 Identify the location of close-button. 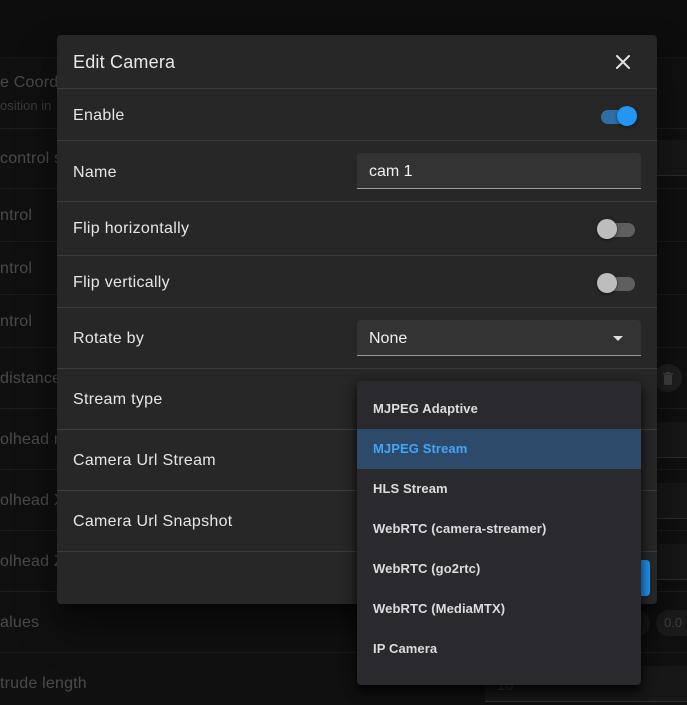
(623, 62).